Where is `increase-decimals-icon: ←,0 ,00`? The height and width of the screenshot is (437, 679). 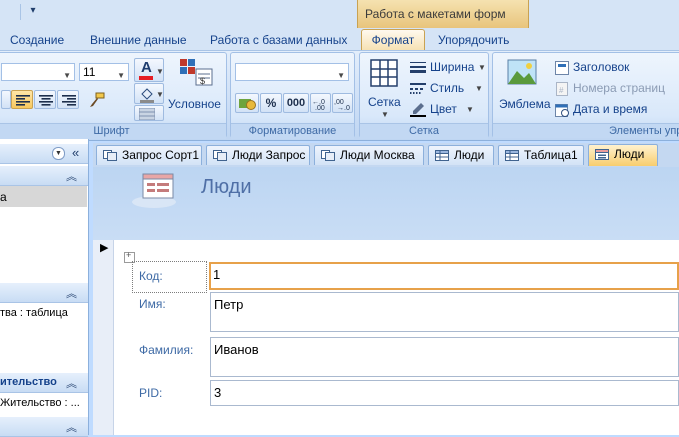 increase-decimals-icon: ←,0 ,00 is located at coordinates (318, 104).